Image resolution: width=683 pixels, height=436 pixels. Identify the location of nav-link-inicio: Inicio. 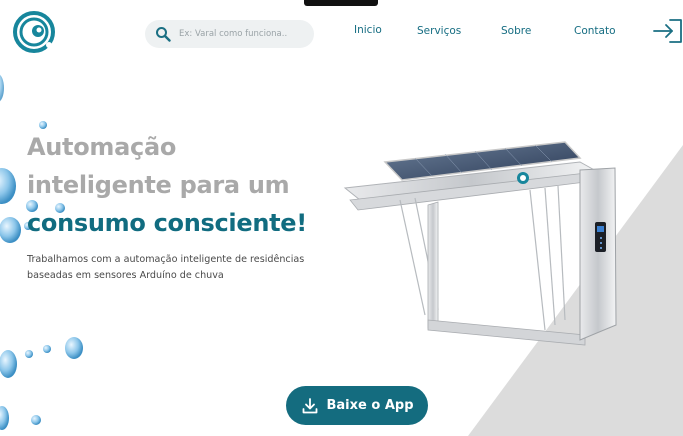
(368, 32).